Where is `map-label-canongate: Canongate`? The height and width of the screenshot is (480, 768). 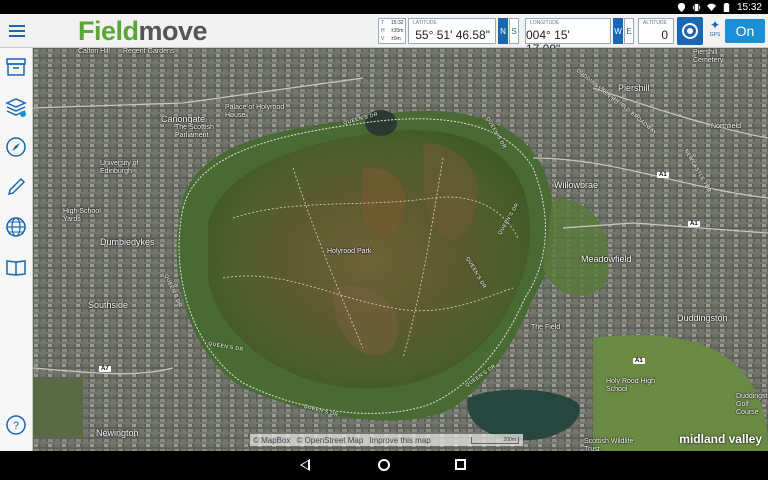 map-label-canongate: Canongate is located at coordinates (183, 119).